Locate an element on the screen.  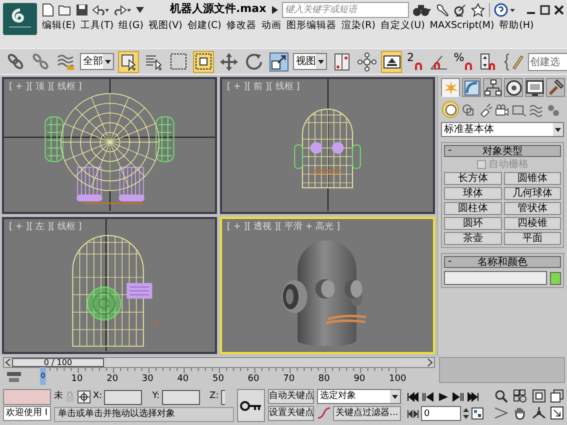
previous-frame-icon is located at coordinates (428, 397).